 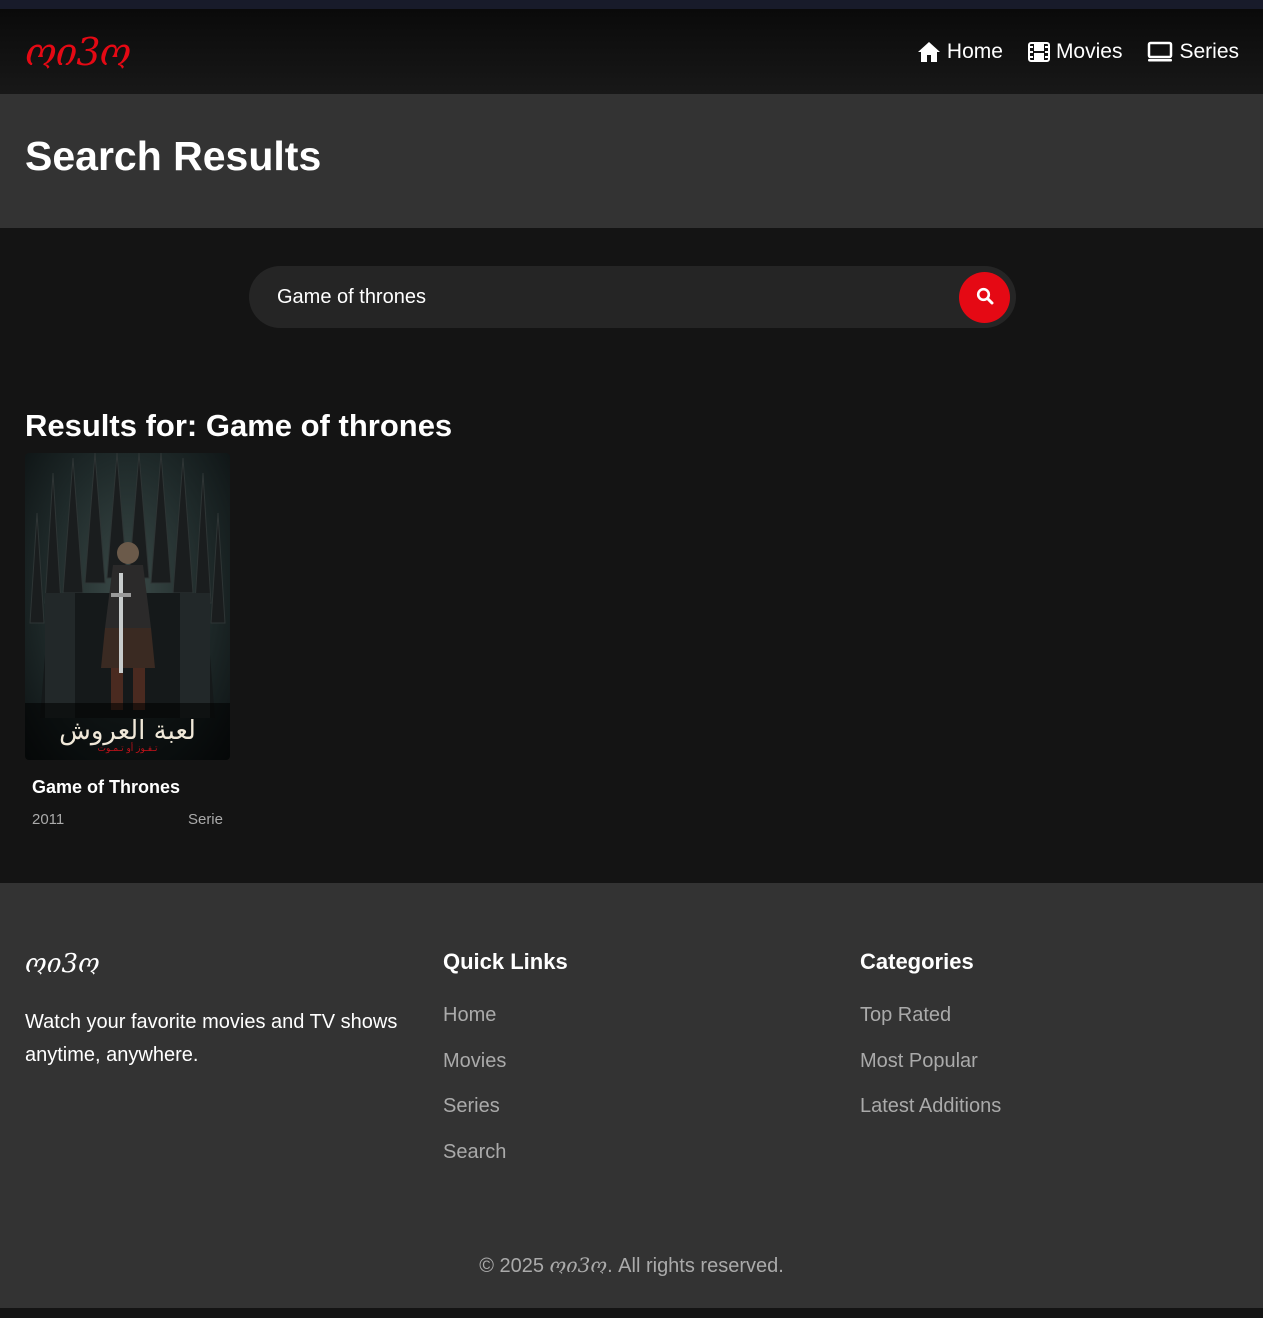 I want to click on search-icon, so click(x=985, y=297).